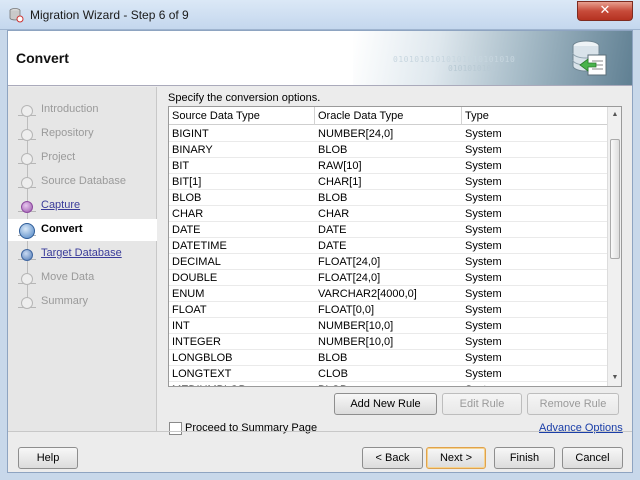 Image resolution: width=640 pixels, height=480 pixels. What do you see at coordinates (614, 378) in the screenshot?
I see `scroll-down-arrow-icon: ▼` at bounding box center [614, 378].